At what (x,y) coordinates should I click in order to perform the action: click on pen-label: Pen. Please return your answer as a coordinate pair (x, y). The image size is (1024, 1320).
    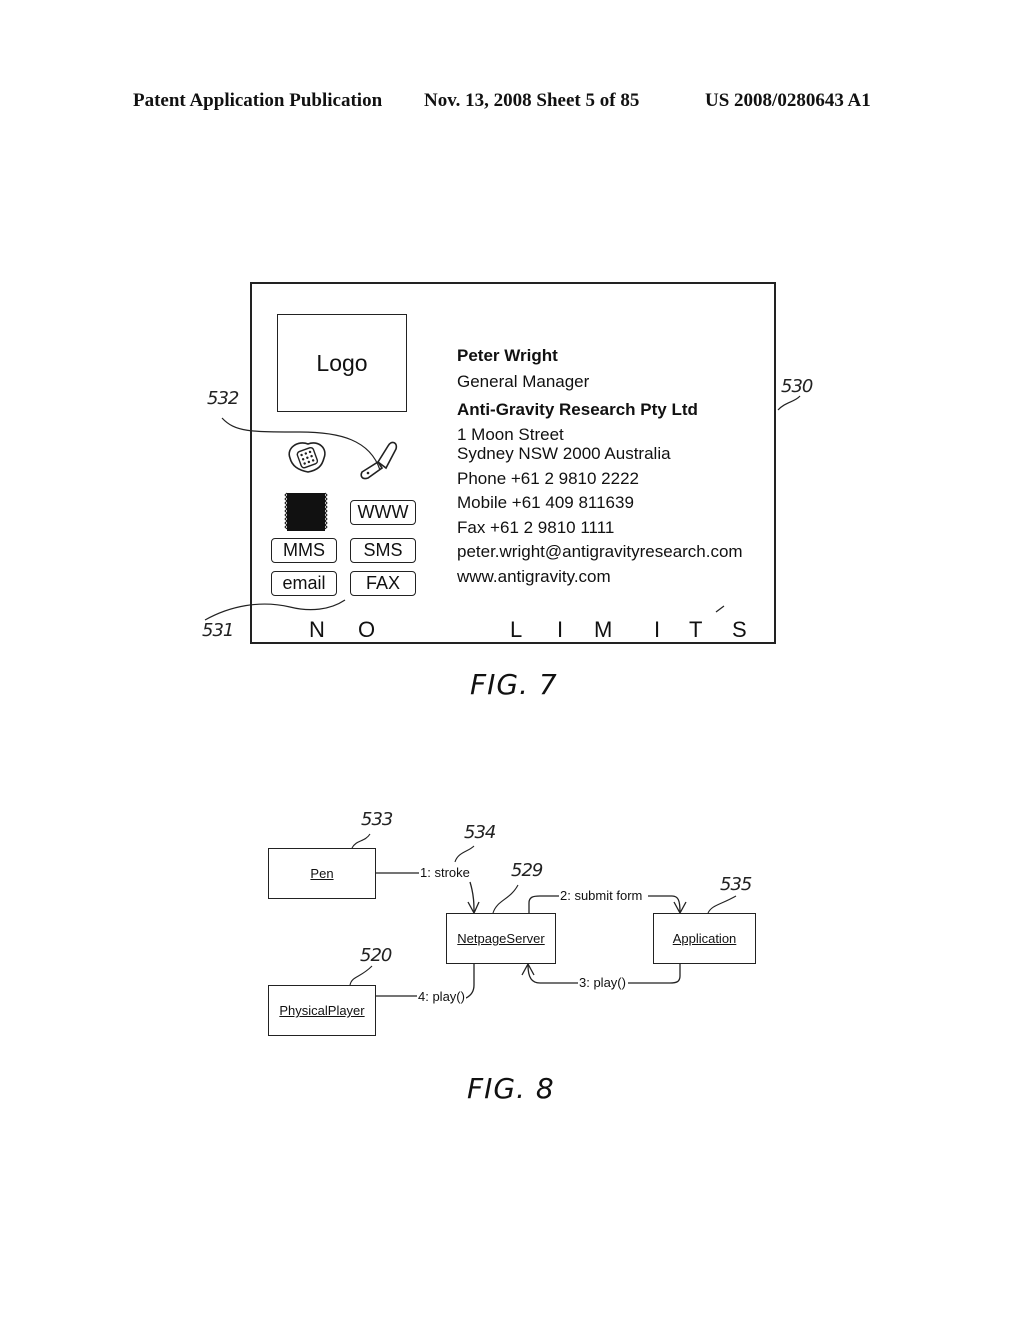
    Looking at the image, I should click on (322, 873).